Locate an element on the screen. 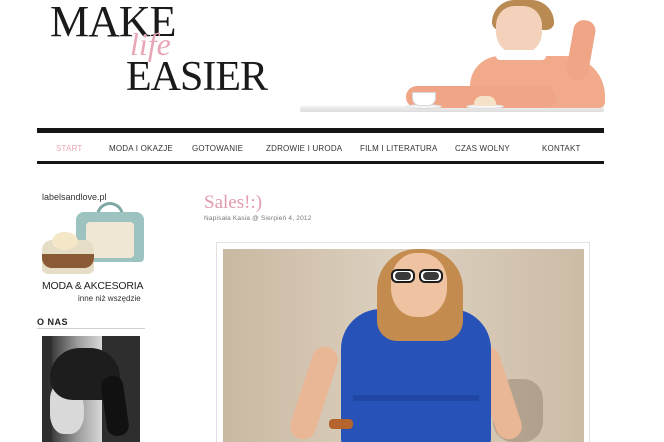 The width and height of the screenshot is (664, 442). illustration-collar is located at coordinates (521, 55).